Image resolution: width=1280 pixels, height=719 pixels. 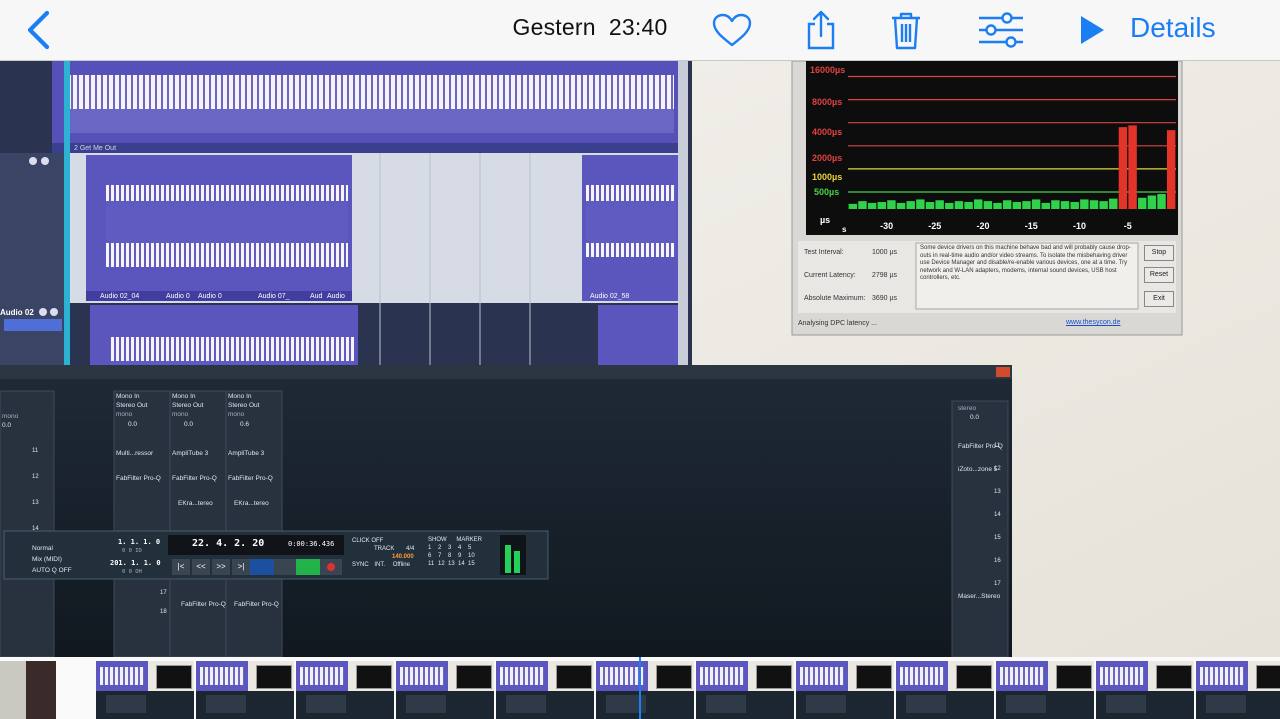 I want to click on position-time: 0:00:36.436, so click(x=311, y=544).